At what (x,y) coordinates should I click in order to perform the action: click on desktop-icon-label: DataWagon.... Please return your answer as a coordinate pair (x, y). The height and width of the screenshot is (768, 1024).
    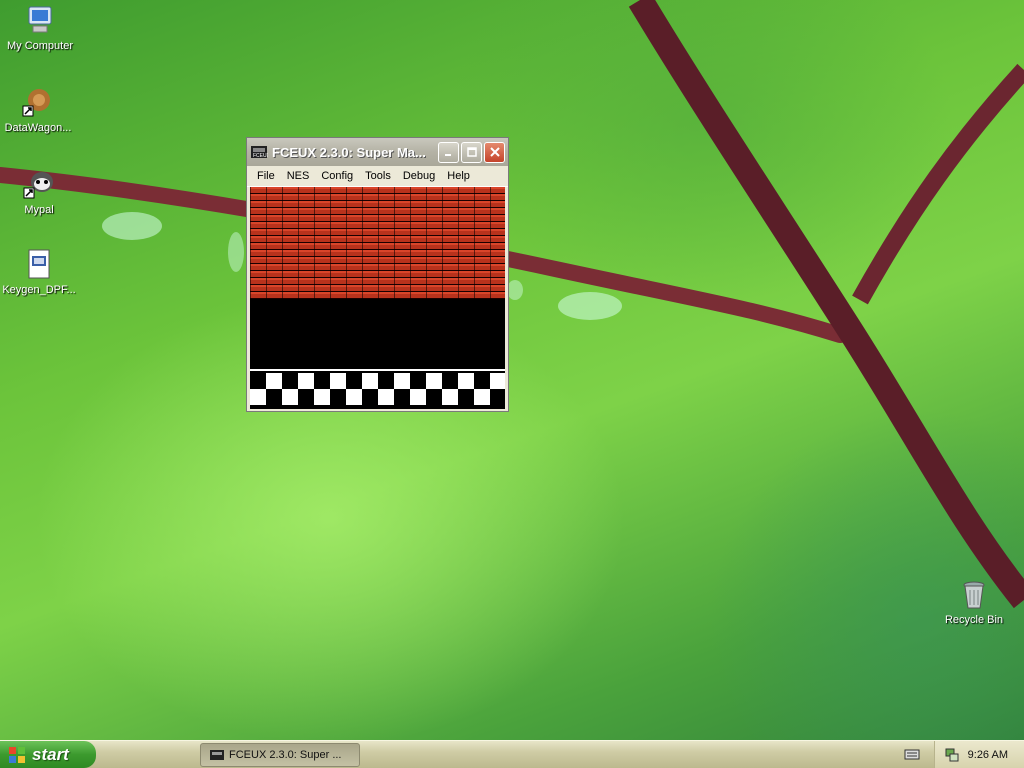
    Looking at the image, I should click on (38, 128).